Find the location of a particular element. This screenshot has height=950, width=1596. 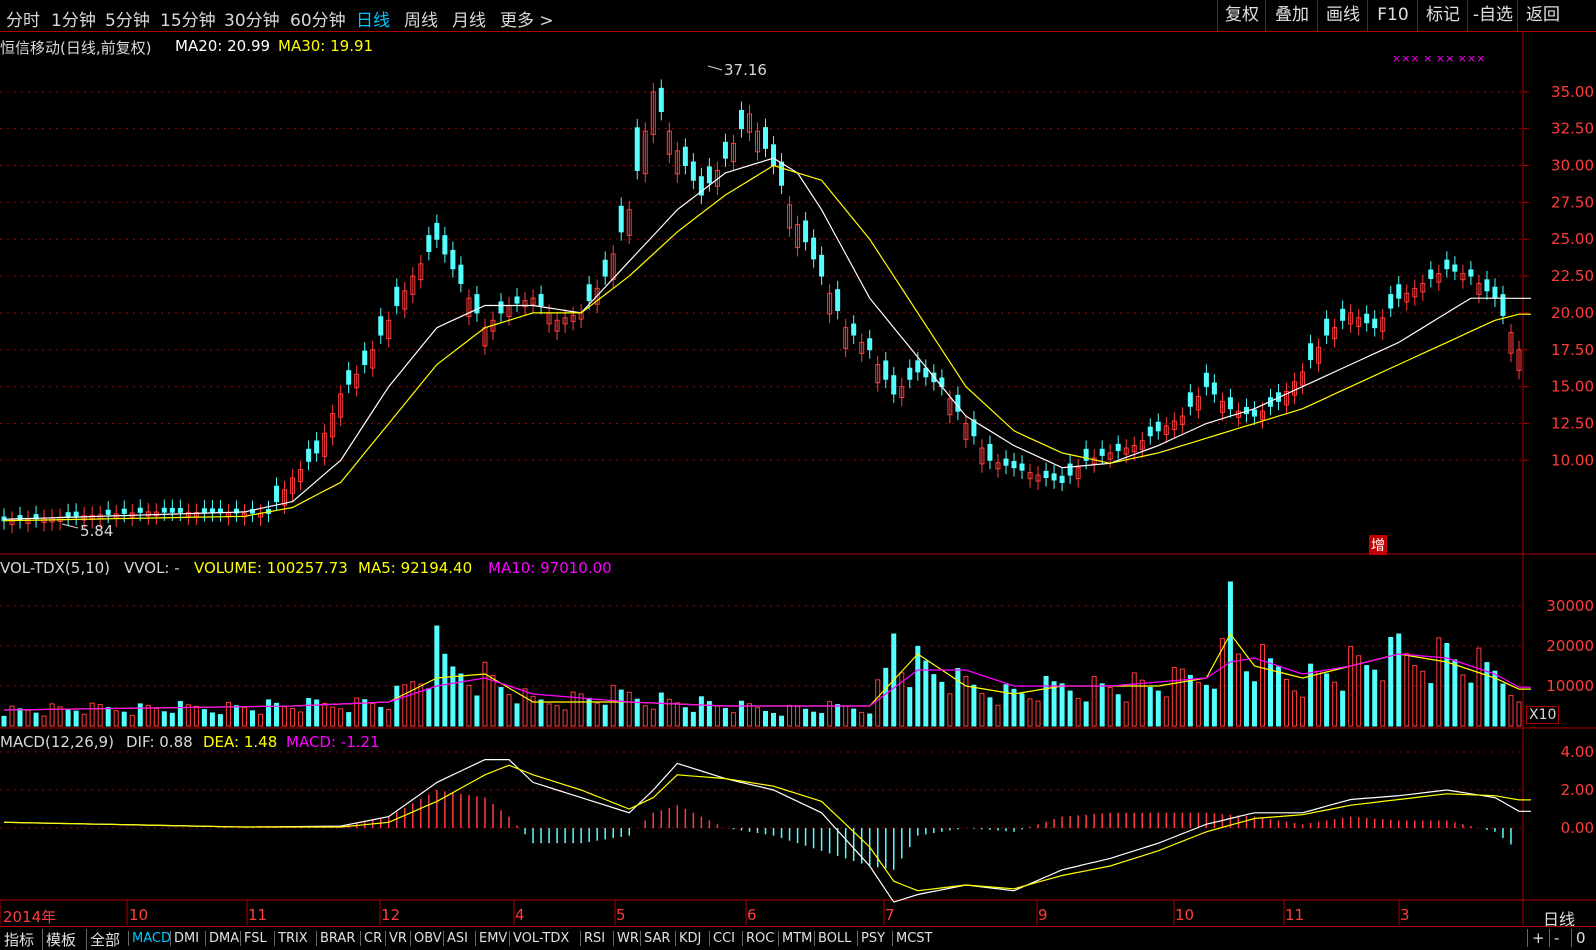

tab-roc: ROC is located at coordinates (758, 938).